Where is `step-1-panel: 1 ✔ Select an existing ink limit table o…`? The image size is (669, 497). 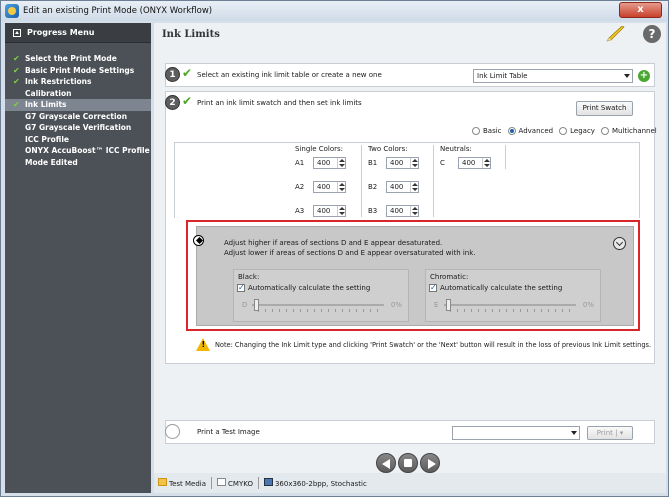 step-1-panel: 1 ✔ Select an existing ink limit table o… is located at coordinates (410, 75).